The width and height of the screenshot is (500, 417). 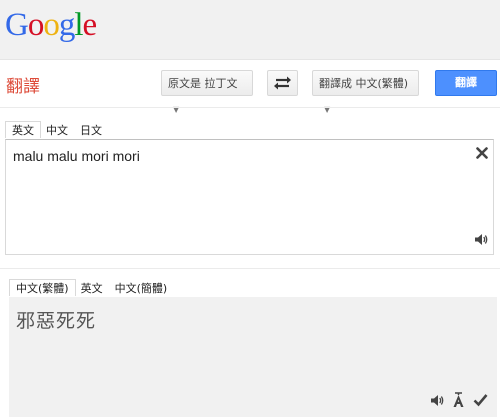 What do you see at coordinates (90, 25) in the screenshot?
I see `logo-letter: e` at bounding box center [90, 25].